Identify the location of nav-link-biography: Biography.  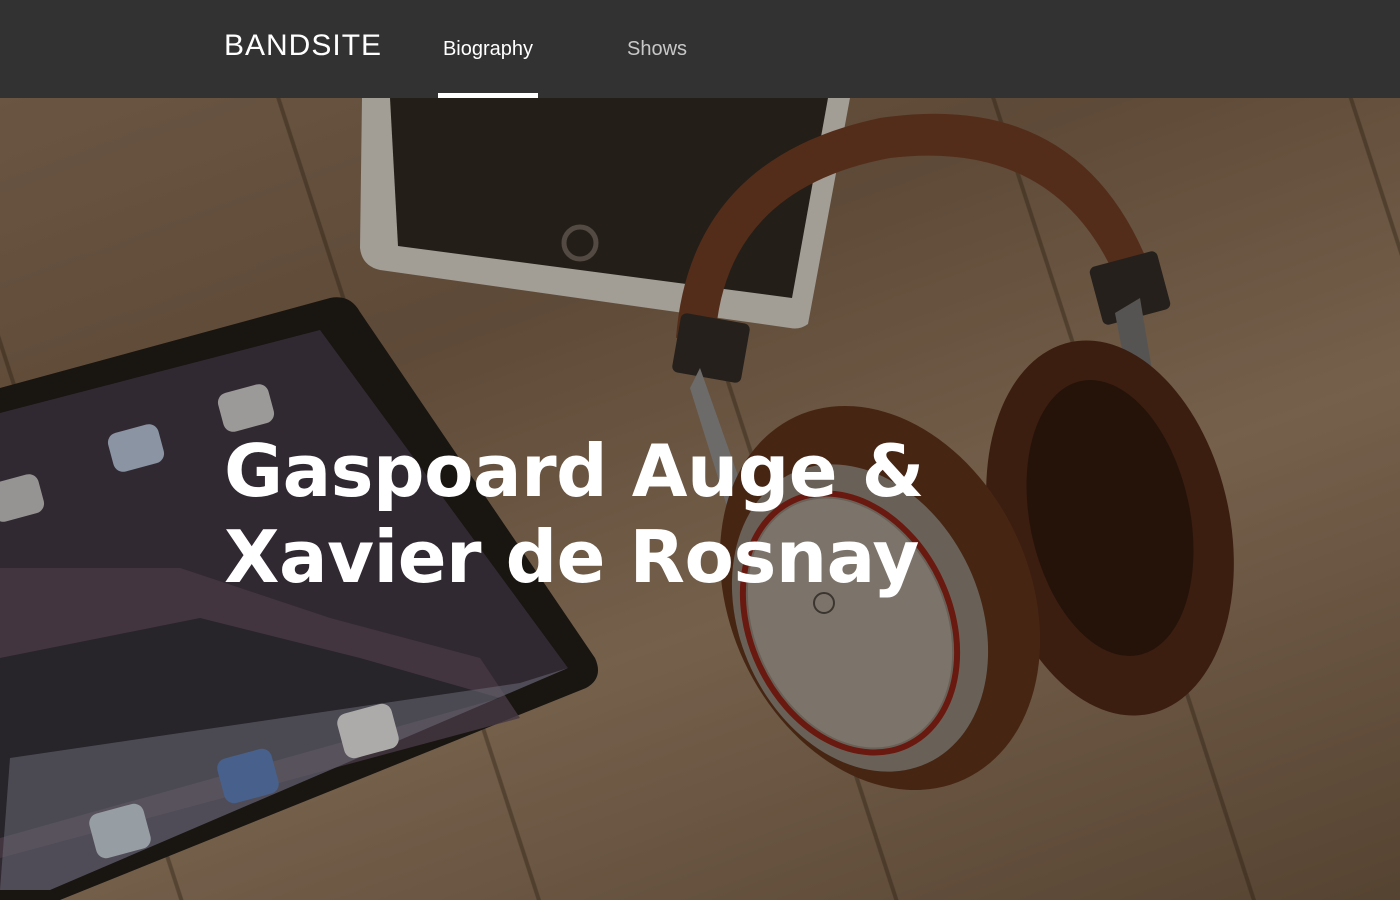
(488, 49).